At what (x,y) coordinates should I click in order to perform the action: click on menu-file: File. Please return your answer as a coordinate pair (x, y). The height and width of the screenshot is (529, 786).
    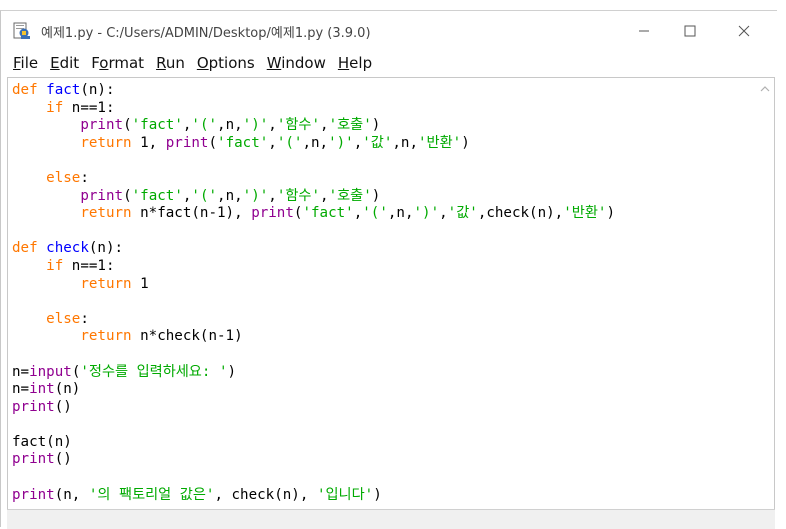
    Looking at the image, I should click on (25, 63).